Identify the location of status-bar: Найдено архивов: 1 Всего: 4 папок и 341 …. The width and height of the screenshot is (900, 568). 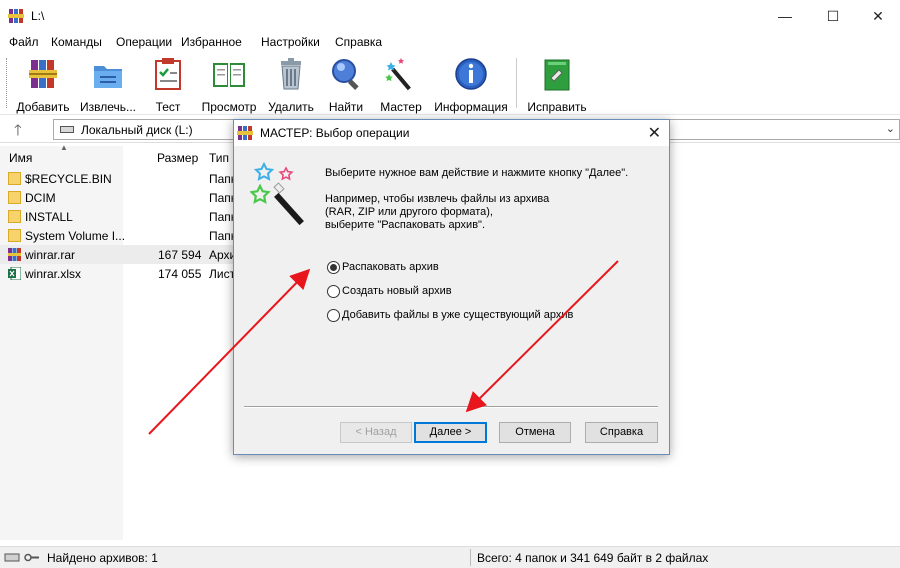
(450, 557).